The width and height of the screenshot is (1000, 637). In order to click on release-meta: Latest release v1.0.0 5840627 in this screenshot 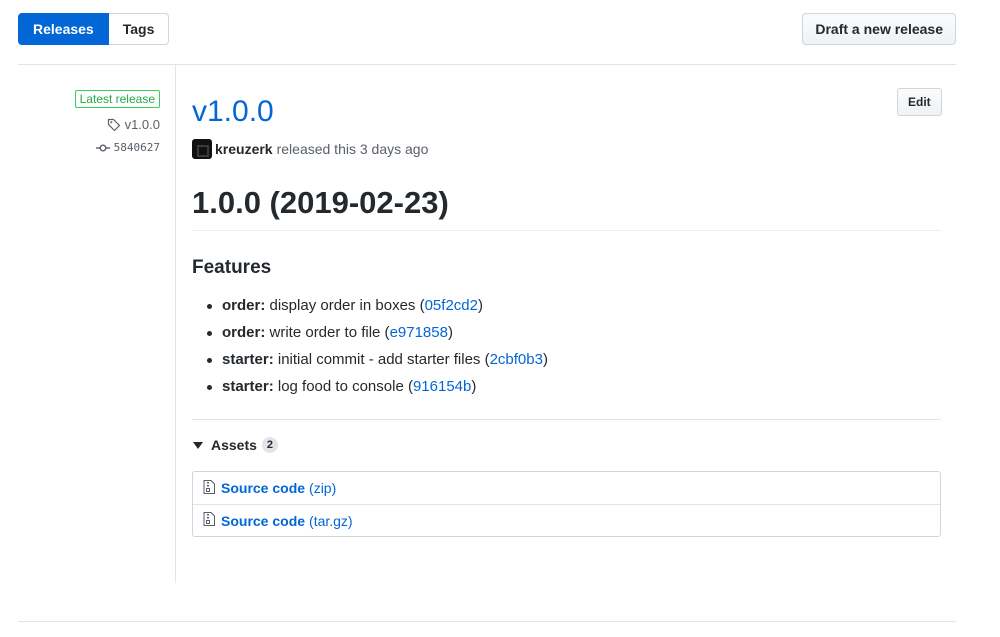, I will do `click(117, 122)`.